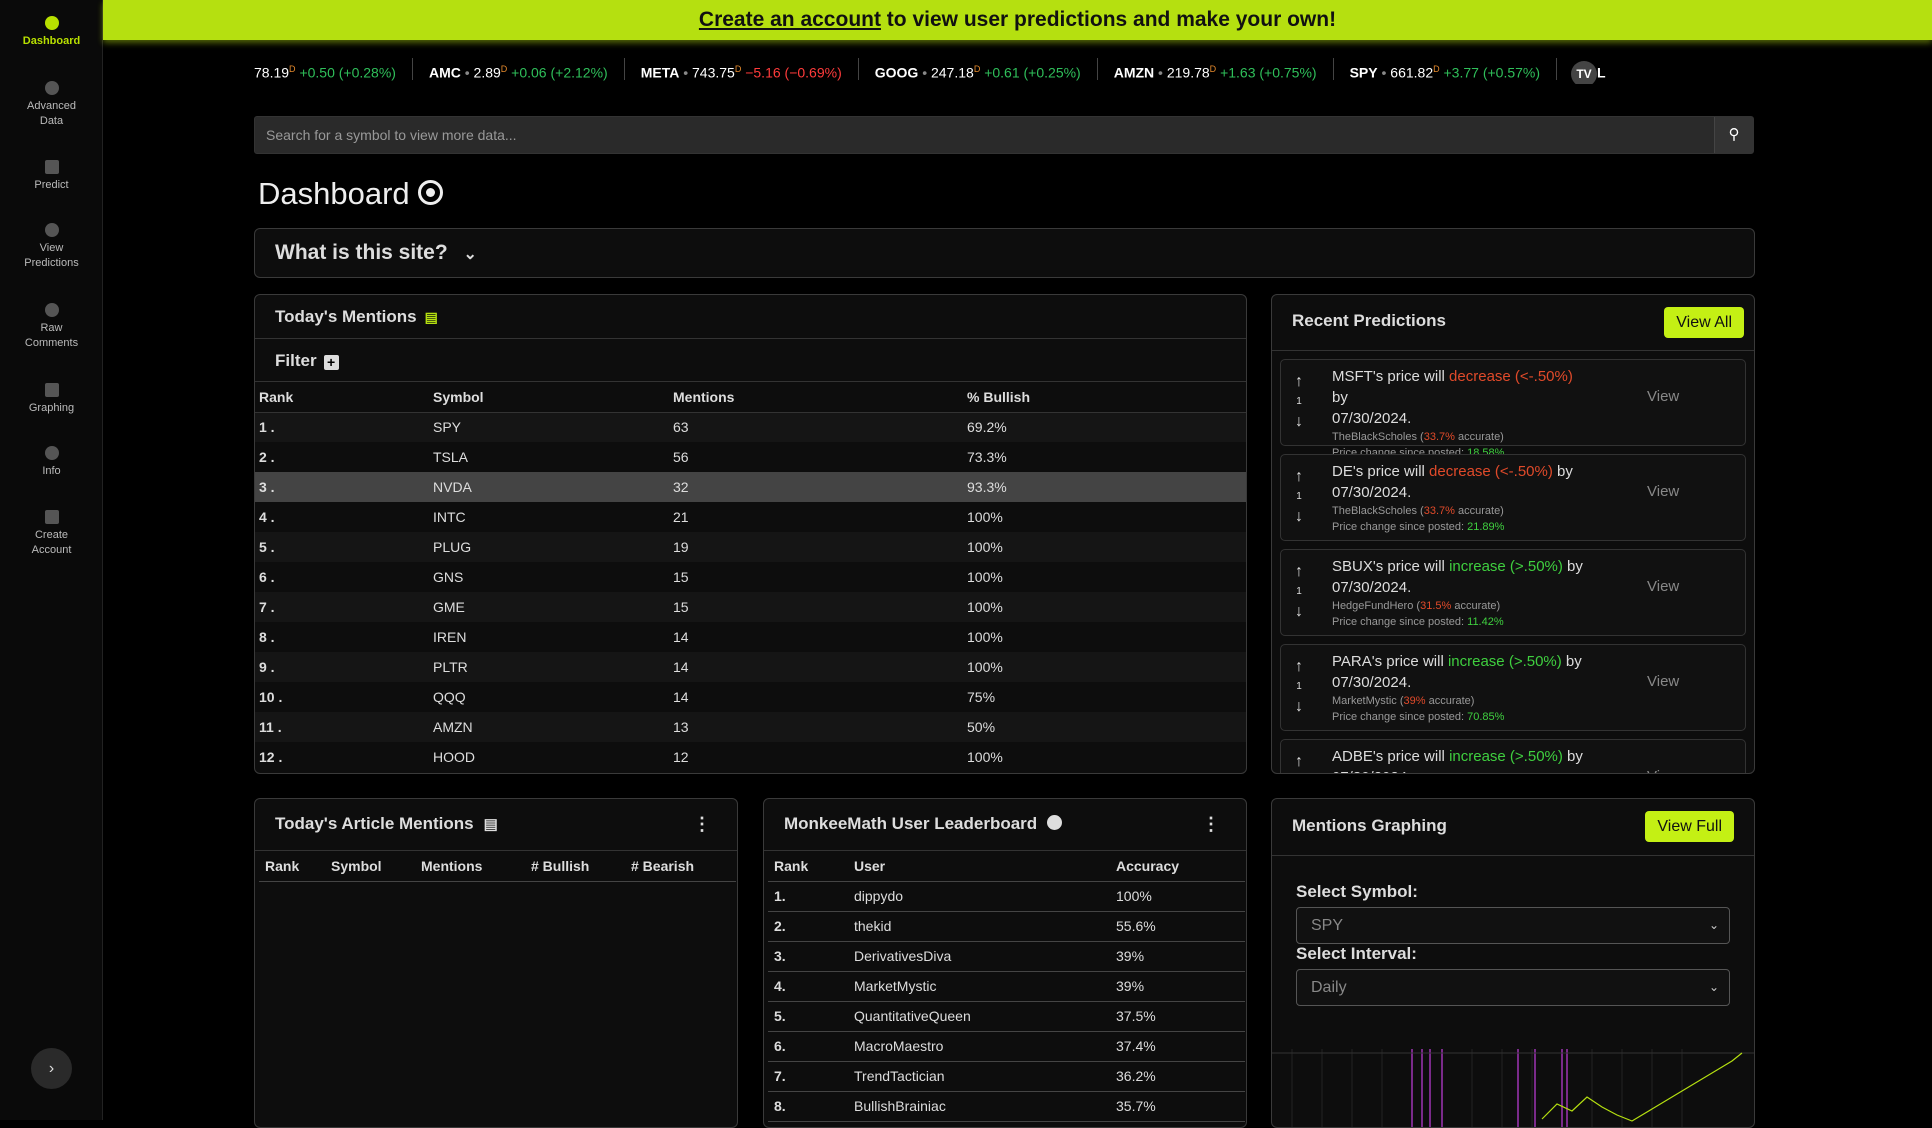 This screenshot has width=1932, height=1128. I want to click on prediction-author: TheBlackScholes (33.7% accurate), so click(1418, 437).